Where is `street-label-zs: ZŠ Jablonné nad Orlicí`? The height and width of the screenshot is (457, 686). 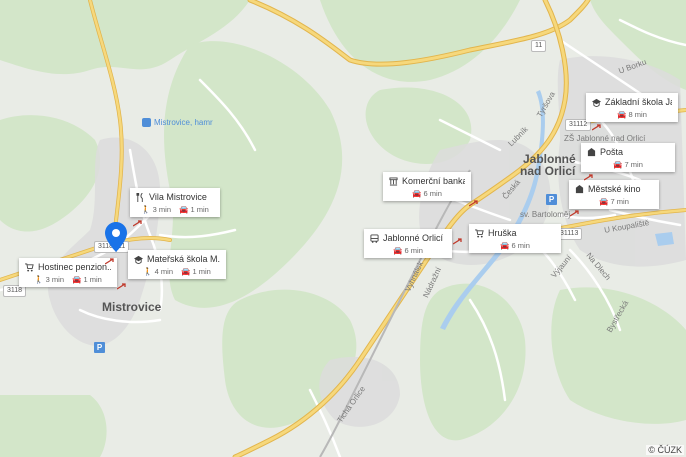 street-label-zs: ZŠ Jablonné nad Orlicí is located at coordinates (605, 138).